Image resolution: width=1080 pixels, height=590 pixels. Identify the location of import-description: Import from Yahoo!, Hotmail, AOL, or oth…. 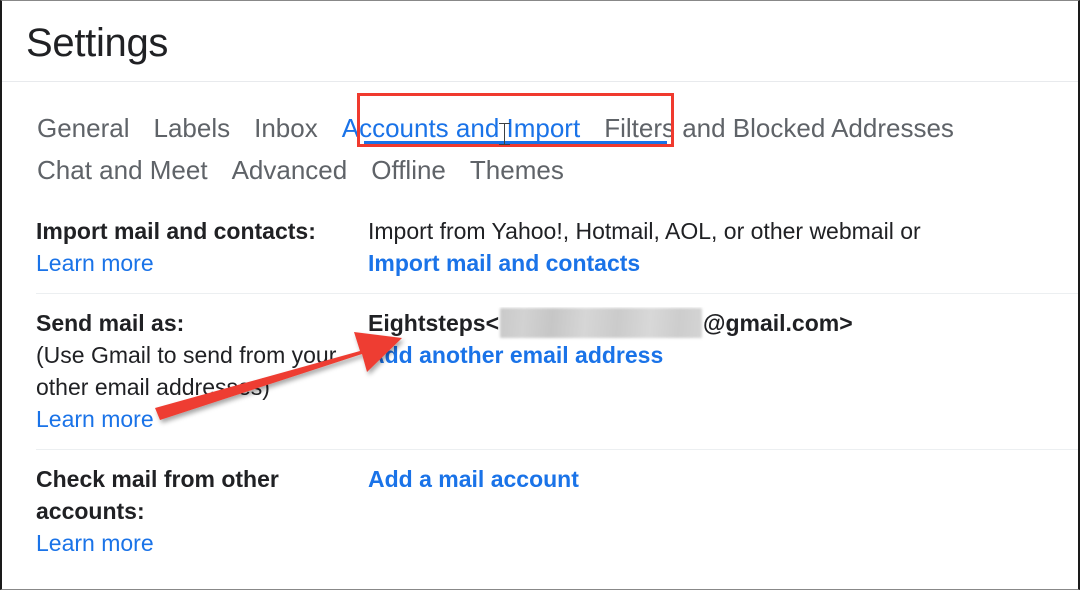
(644, 231).